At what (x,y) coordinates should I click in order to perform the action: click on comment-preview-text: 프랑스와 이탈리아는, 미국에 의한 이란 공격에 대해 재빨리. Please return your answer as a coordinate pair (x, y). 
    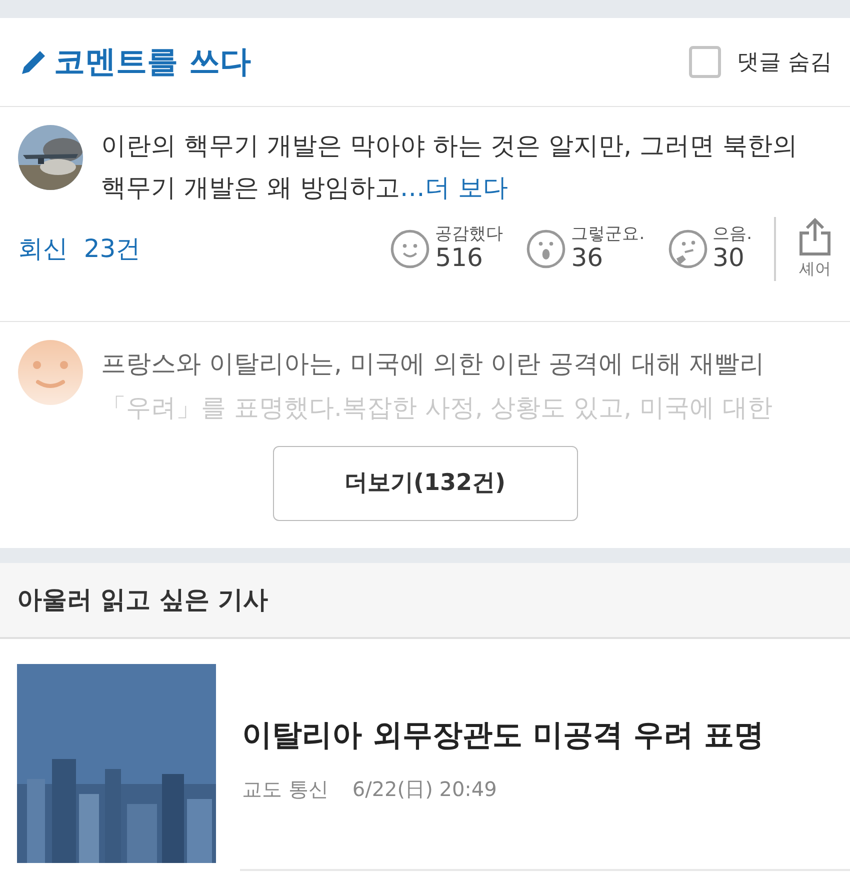
    Looking at the image, I should click on (433, 364).